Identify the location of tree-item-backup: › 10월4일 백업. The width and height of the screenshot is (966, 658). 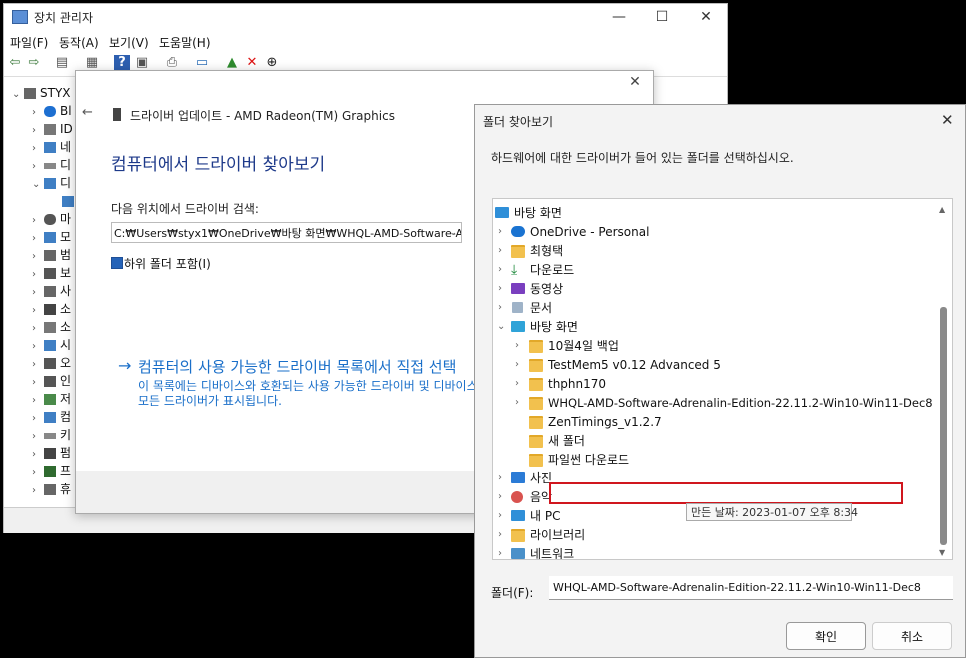
(713, 346).